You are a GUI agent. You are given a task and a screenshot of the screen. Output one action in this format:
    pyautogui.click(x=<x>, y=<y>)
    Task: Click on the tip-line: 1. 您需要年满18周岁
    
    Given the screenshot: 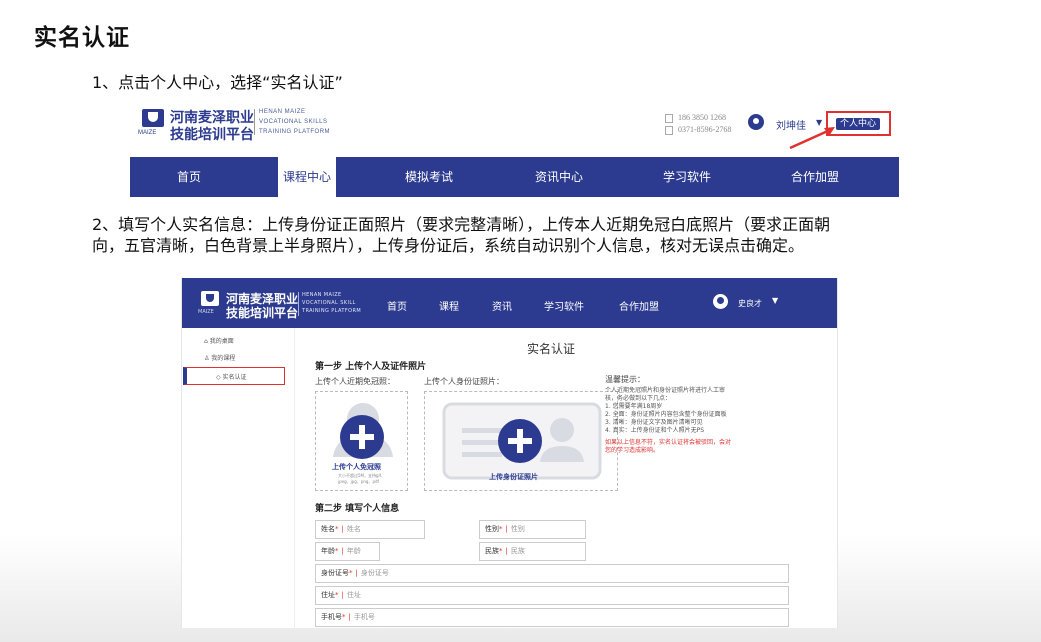 What is the action you would take?
    pyautogui.click(x=634, y=406)
    